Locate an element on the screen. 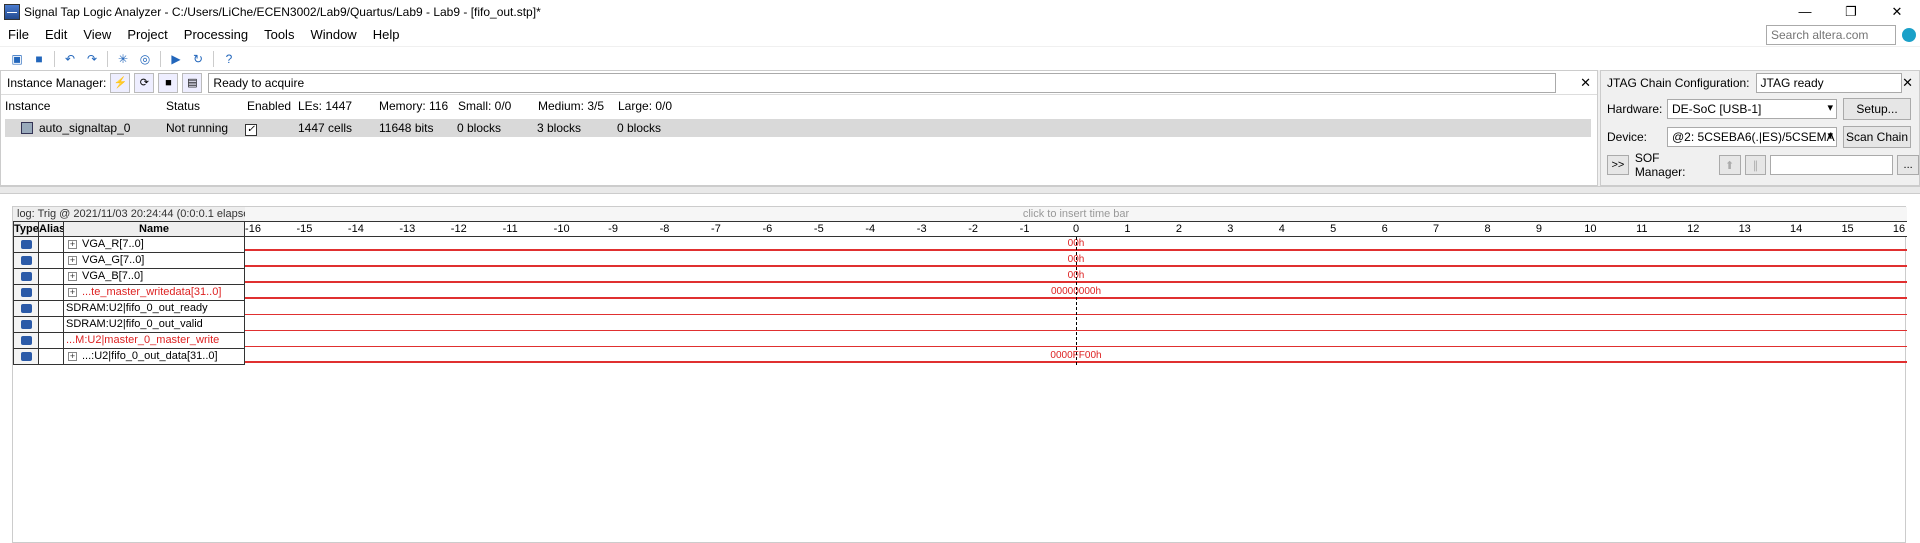 The height and width of the screenshot is (543, 1920). signal-name-cell: SDRAM:U2|fifo_0_out_ready is located at coordinates (154, 309).